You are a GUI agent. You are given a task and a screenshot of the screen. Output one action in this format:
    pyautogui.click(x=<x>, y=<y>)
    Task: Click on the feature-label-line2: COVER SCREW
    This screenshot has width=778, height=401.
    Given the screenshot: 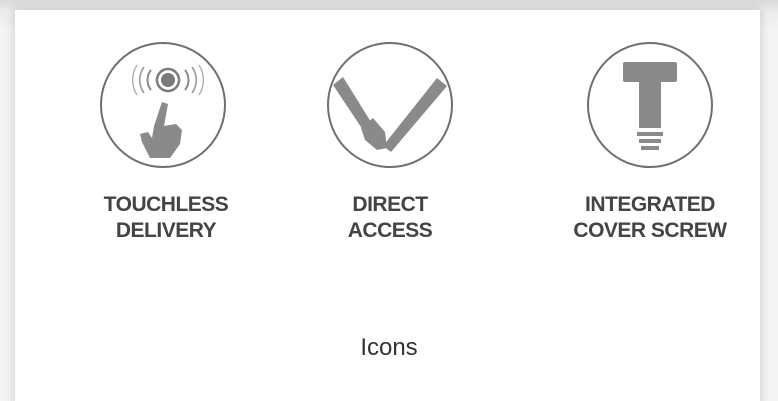 What is the action you would take?
    pyautogui.click(x=650, y=230)
    